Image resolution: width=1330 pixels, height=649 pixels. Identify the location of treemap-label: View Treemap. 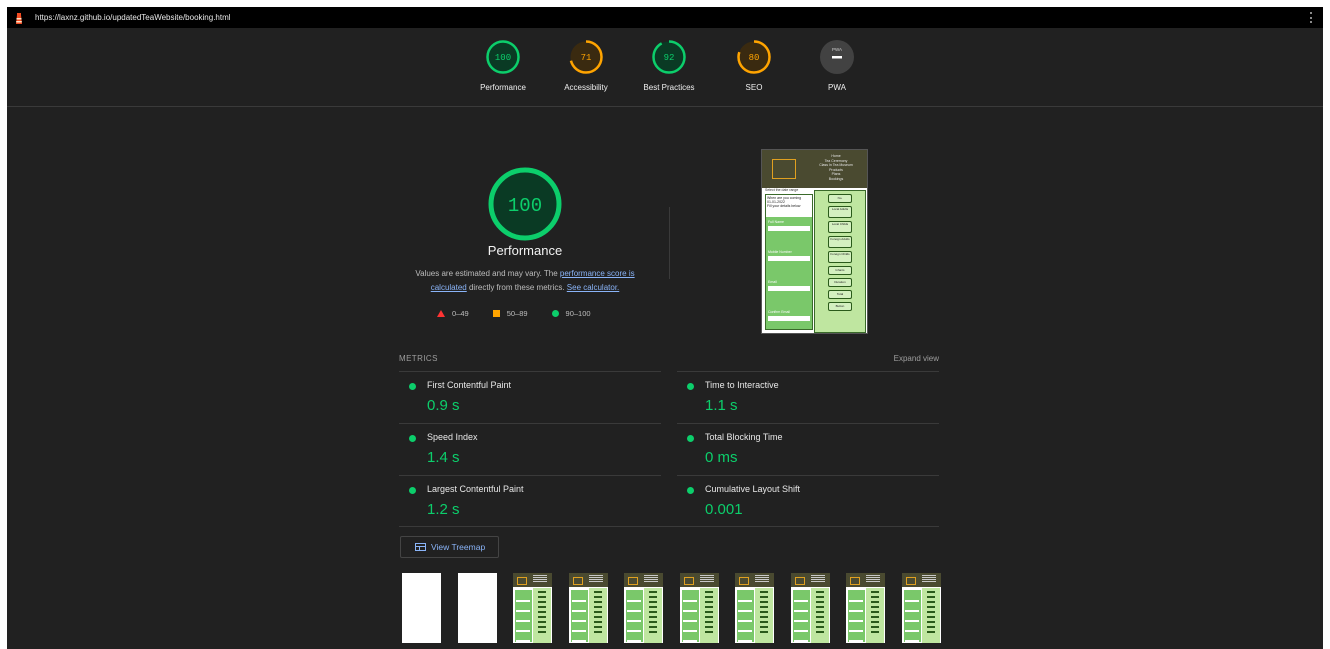
(458, 547).